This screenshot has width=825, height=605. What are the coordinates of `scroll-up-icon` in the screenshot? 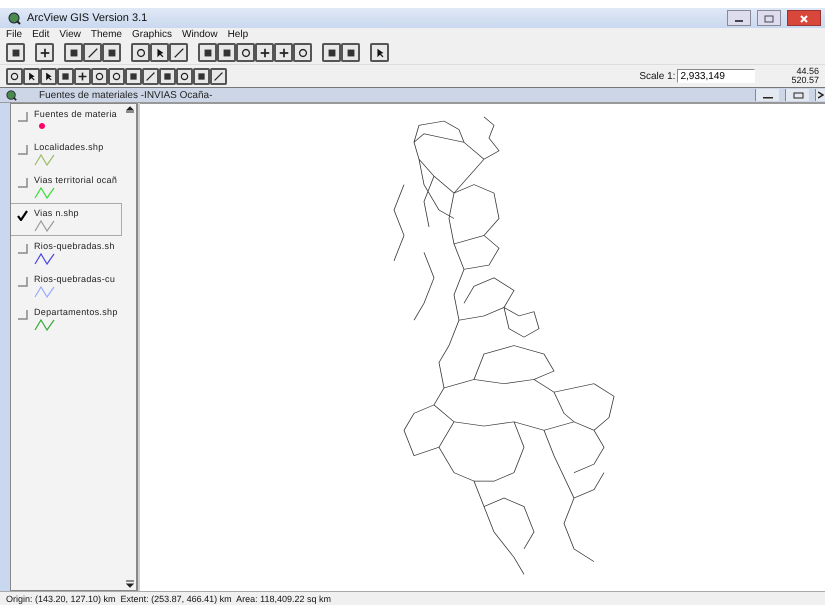 It's located at (130, 110).